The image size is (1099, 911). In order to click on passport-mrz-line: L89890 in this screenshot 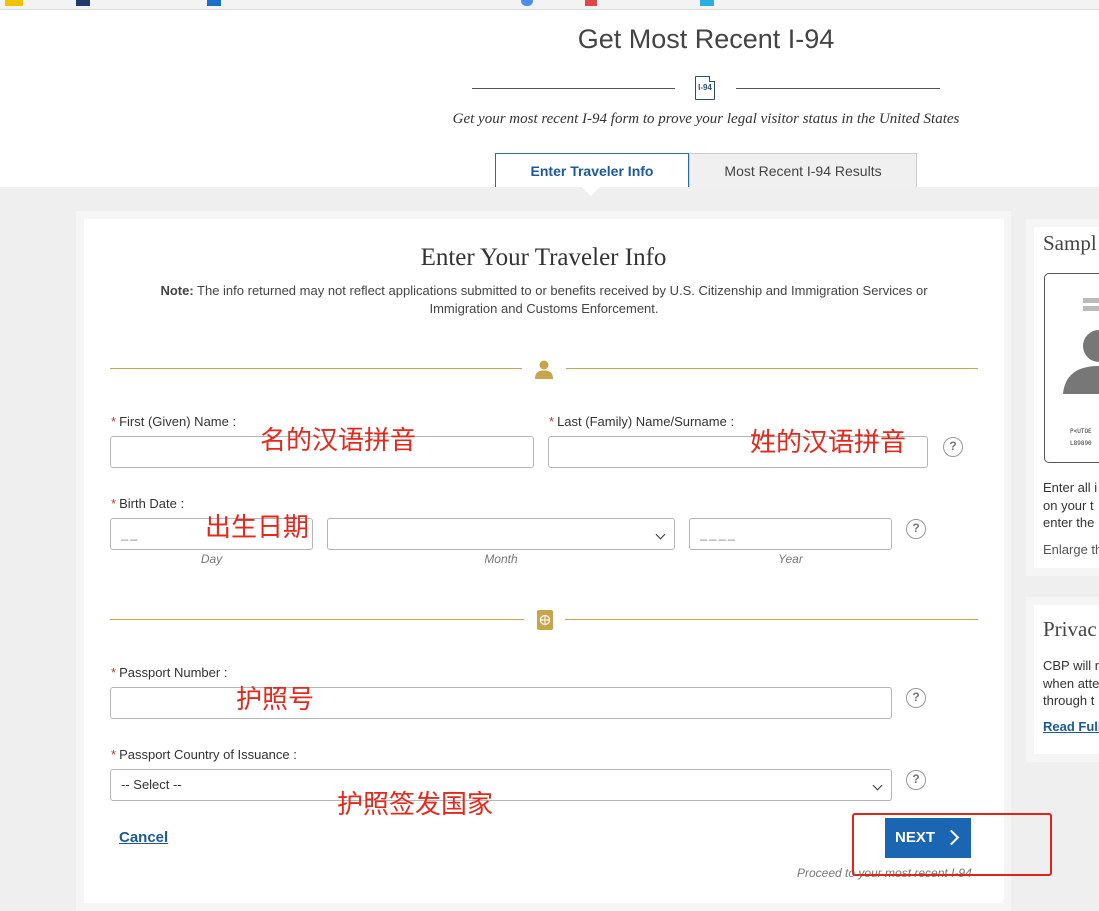, I will do `click(1081, 443)`.